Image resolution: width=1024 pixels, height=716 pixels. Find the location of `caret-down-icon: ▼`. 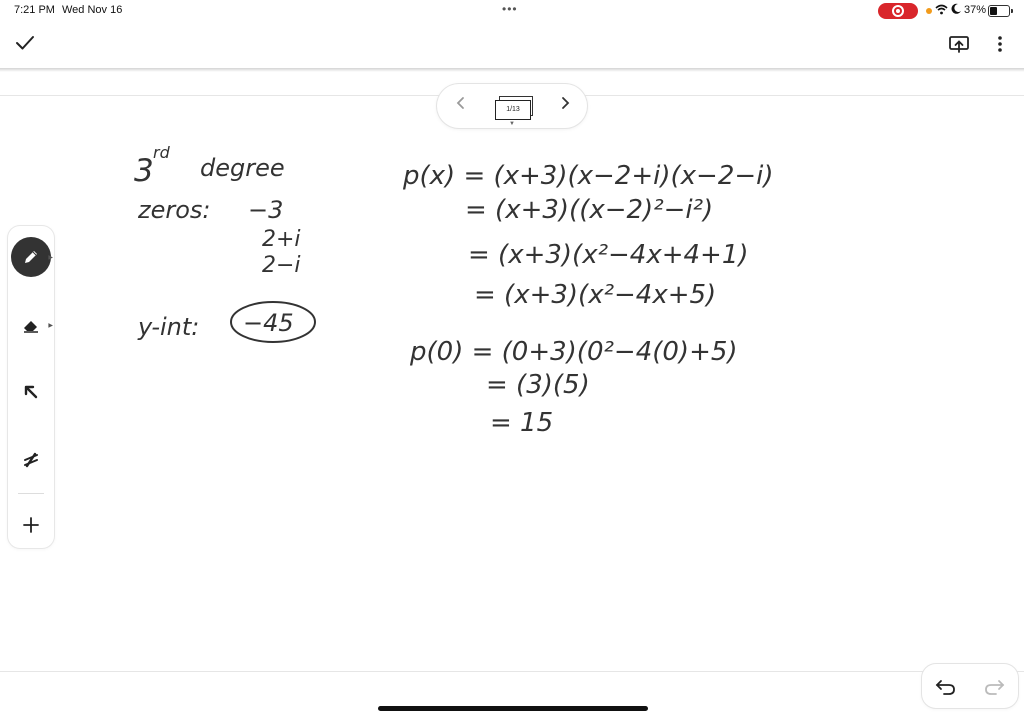

caret-down-icon: ▼ is located at coordinates (512, 124).